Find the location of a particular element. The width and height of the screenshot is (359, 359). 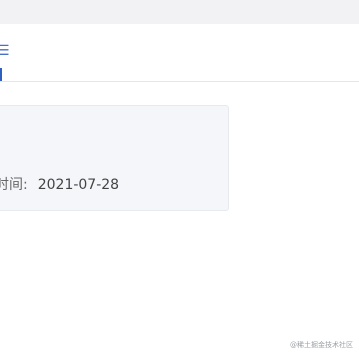

nav-divider is located at coordinates (179, 81).